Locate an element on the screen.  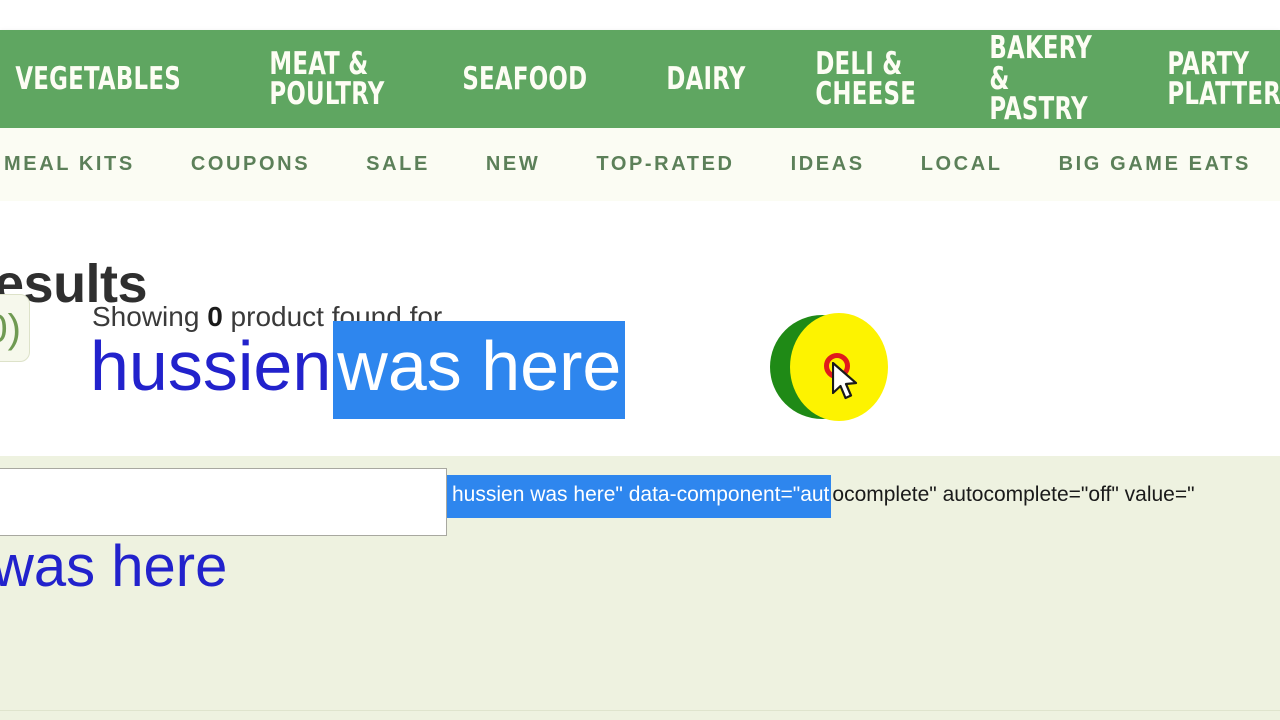
mouse-pointer-arrow-icon is located at coordinates (845, 381).